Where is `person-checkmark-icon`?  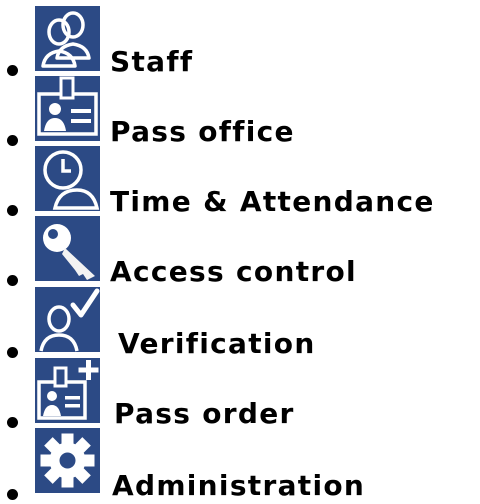 person-checkmark-icon is located at coordinates (67, 319).